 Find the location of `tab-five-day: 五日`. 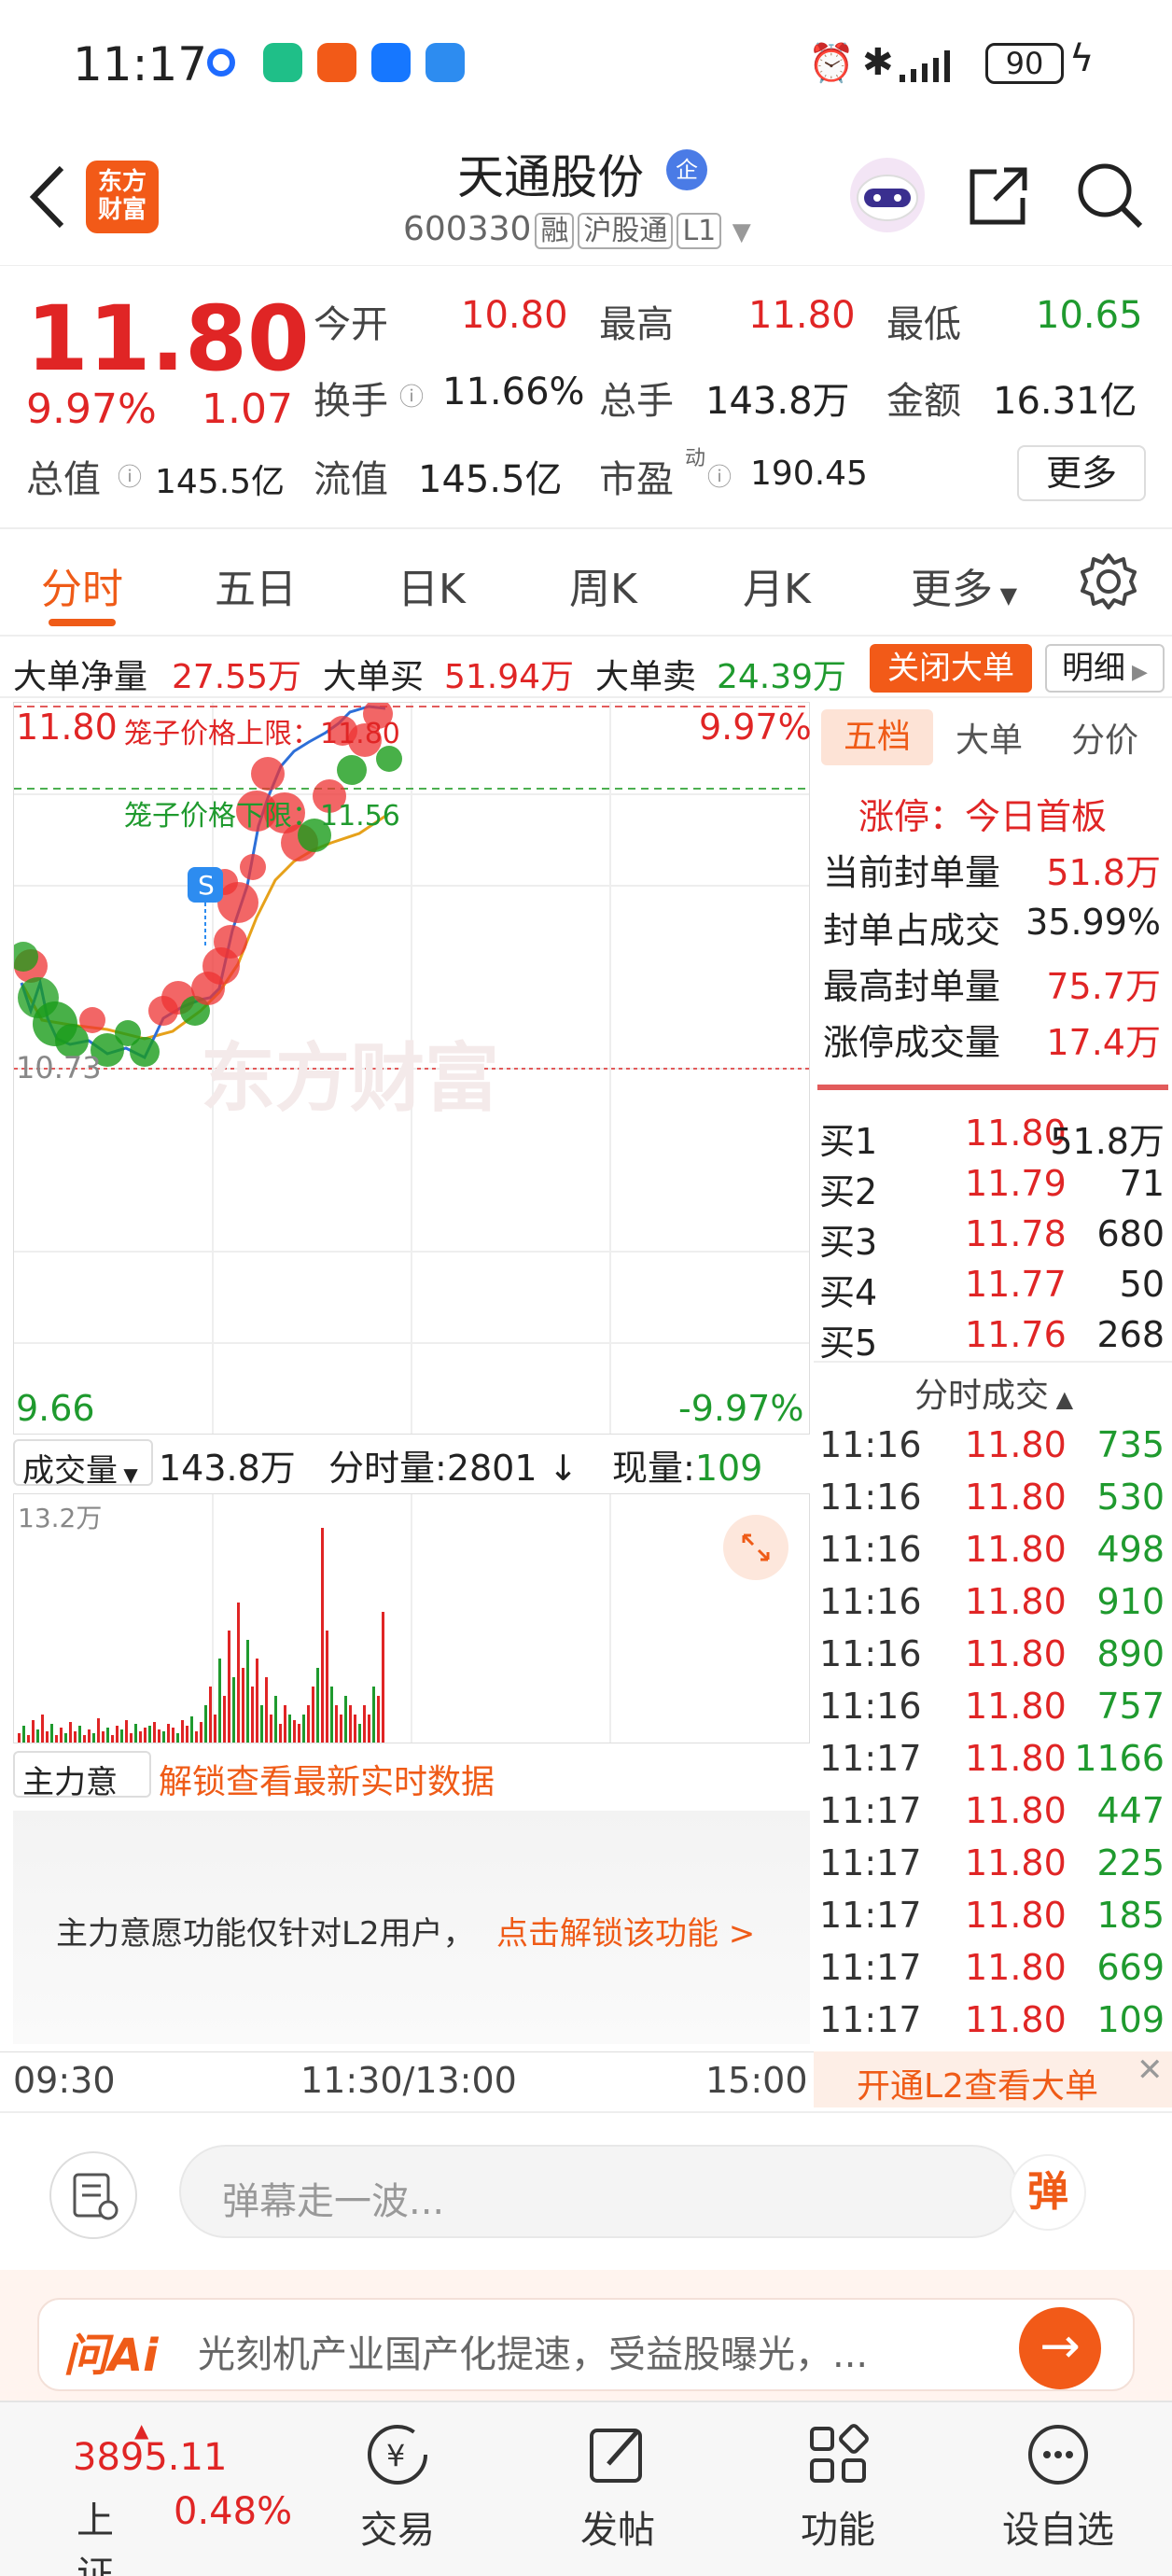

tab-five-day: 五日 is located at coordinates (256, 585).